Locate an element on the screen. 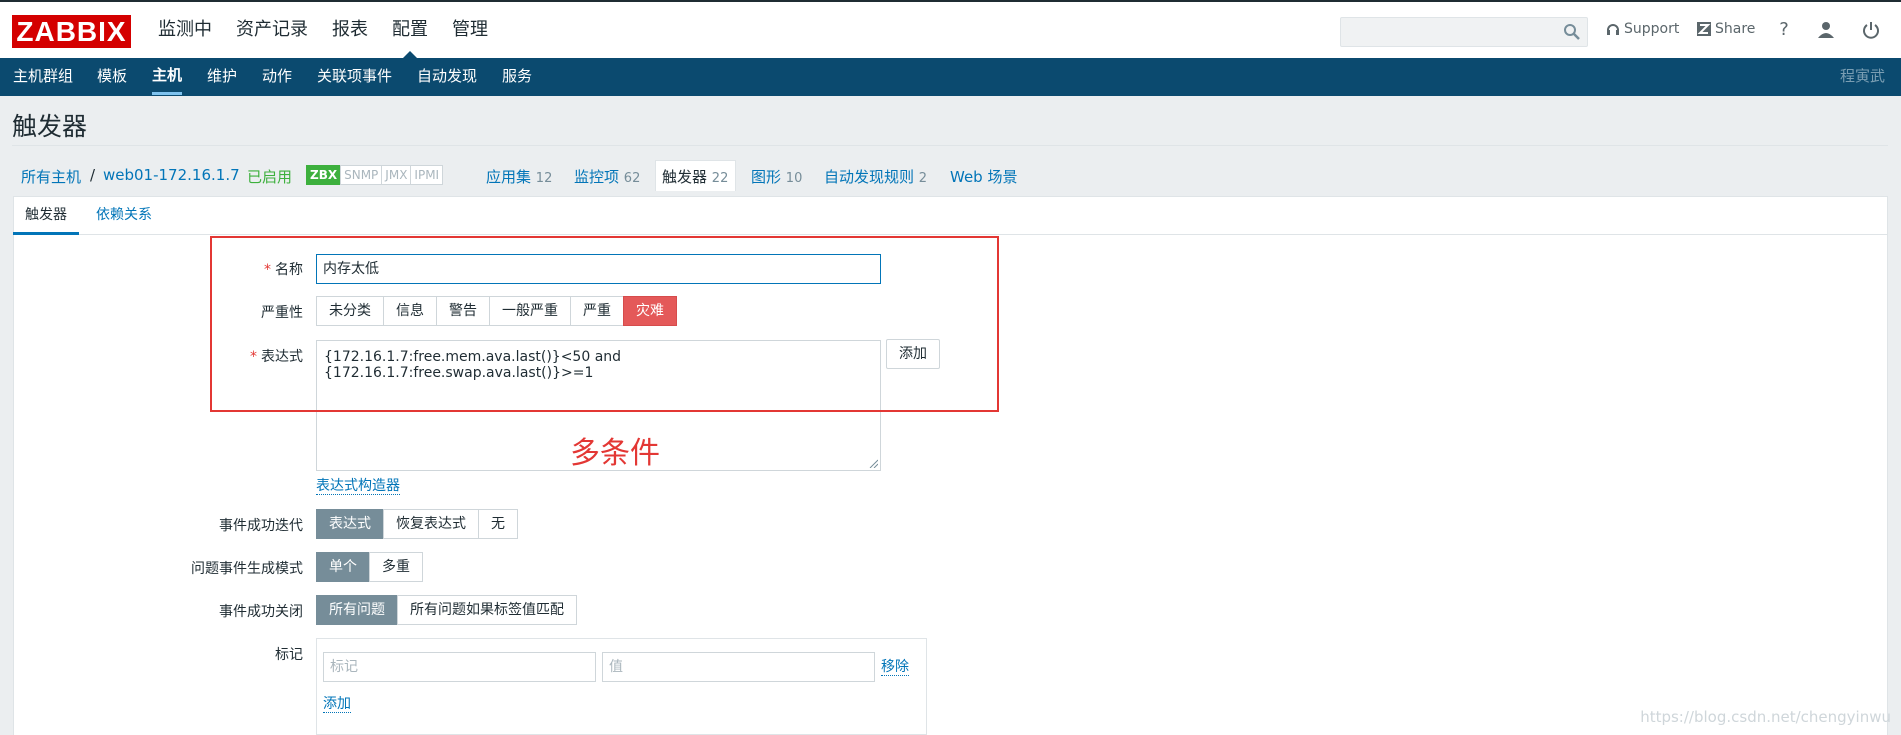  crumb-discovery: 自动发现规则 2 is located at coordinates (875, 176).